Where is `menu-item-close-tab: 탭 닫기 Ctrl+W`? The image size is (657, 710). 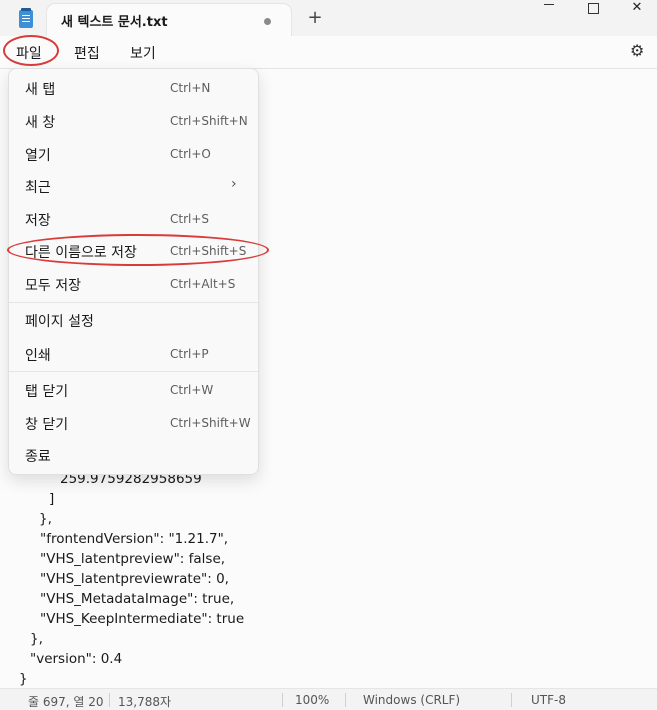 menu-item-close-tab: 탭 닫기 Ctrl+W is located at coordinates (133, 390).